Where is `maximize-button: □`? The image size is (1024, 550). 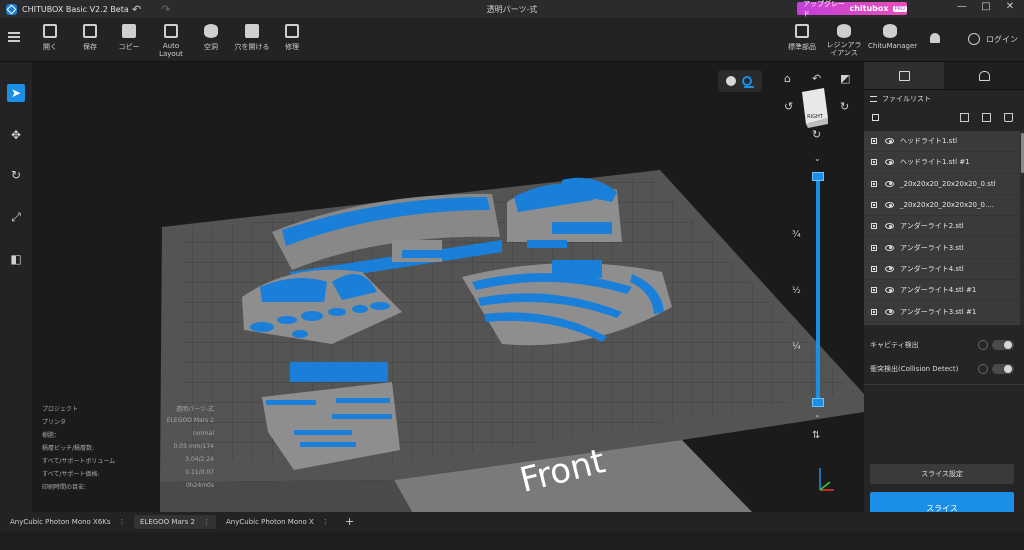 maximize-button: □ is located at coordinates (986, 6).